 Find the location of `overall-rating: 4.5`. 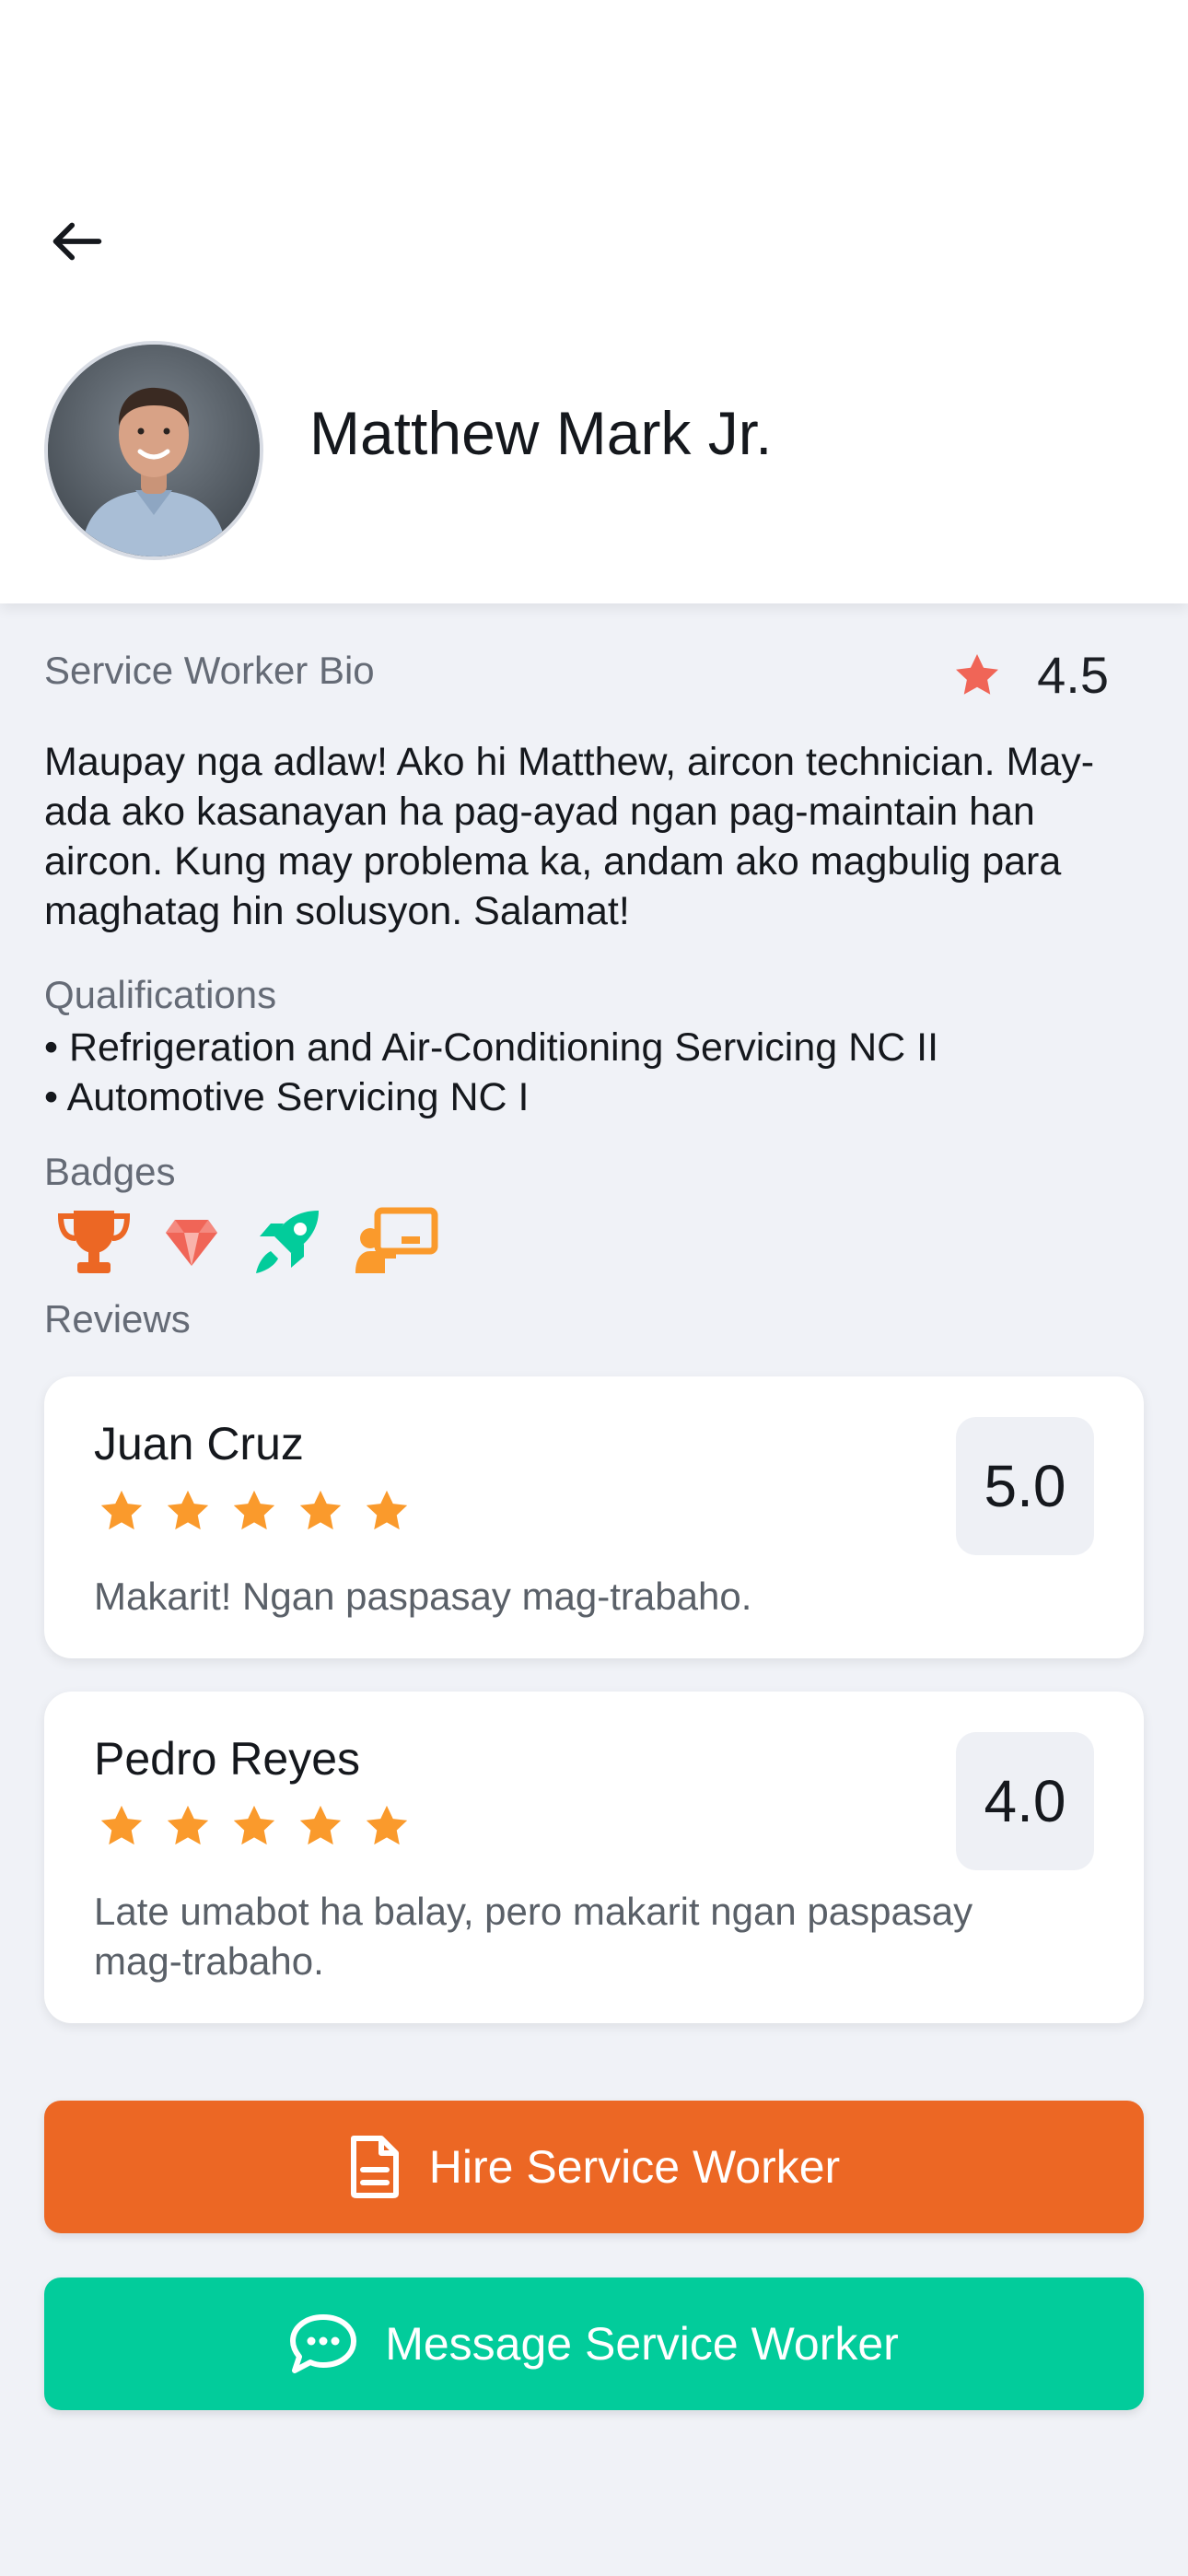

overall-rating: 4.5 is located at coordinates (1029, 675).